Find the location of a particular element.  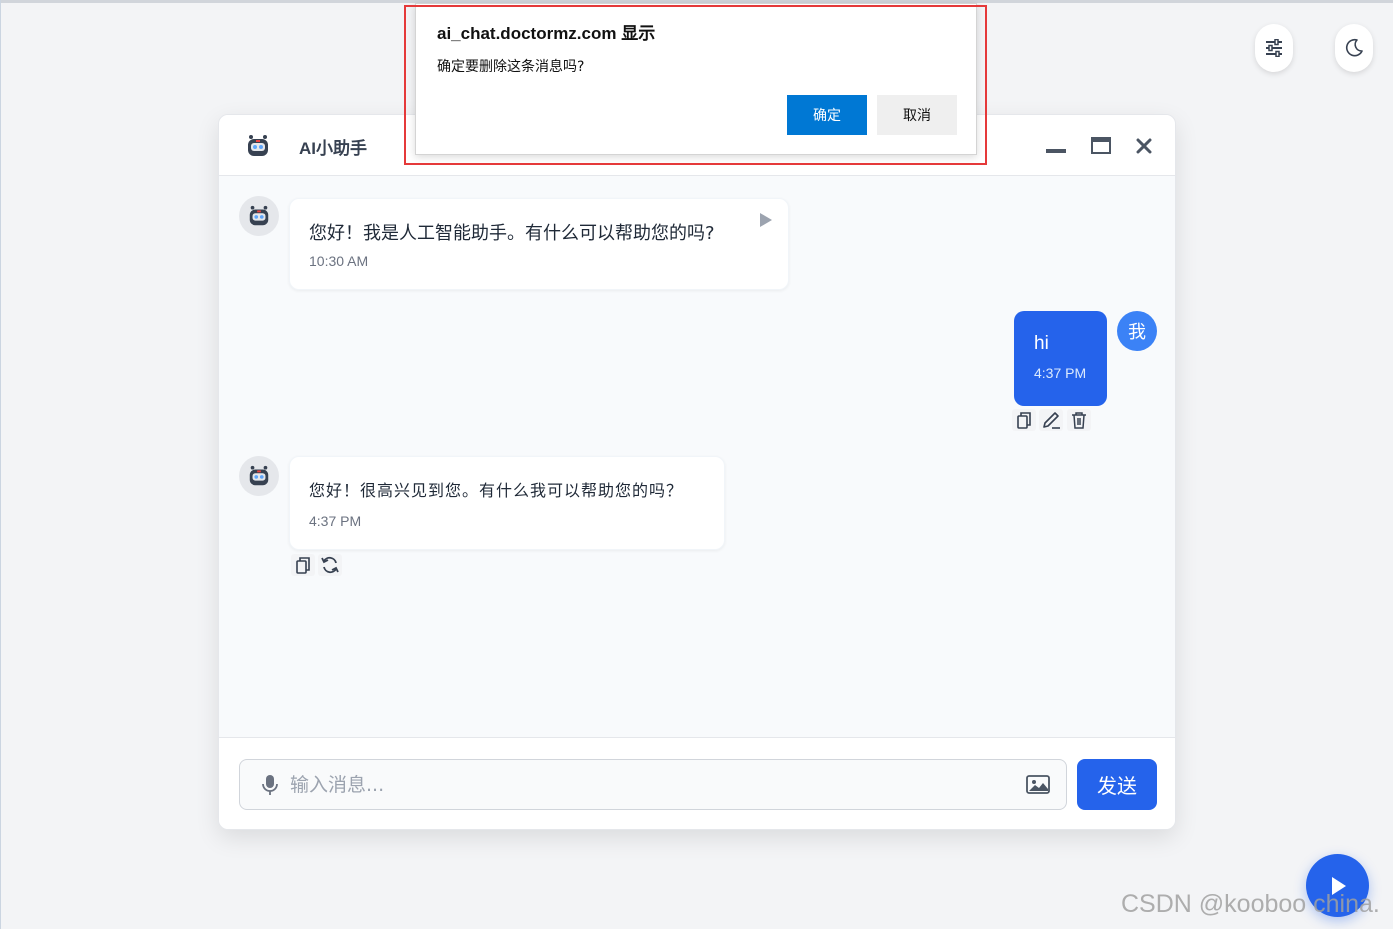

moon-icon is located at coordinates (1354, 47).